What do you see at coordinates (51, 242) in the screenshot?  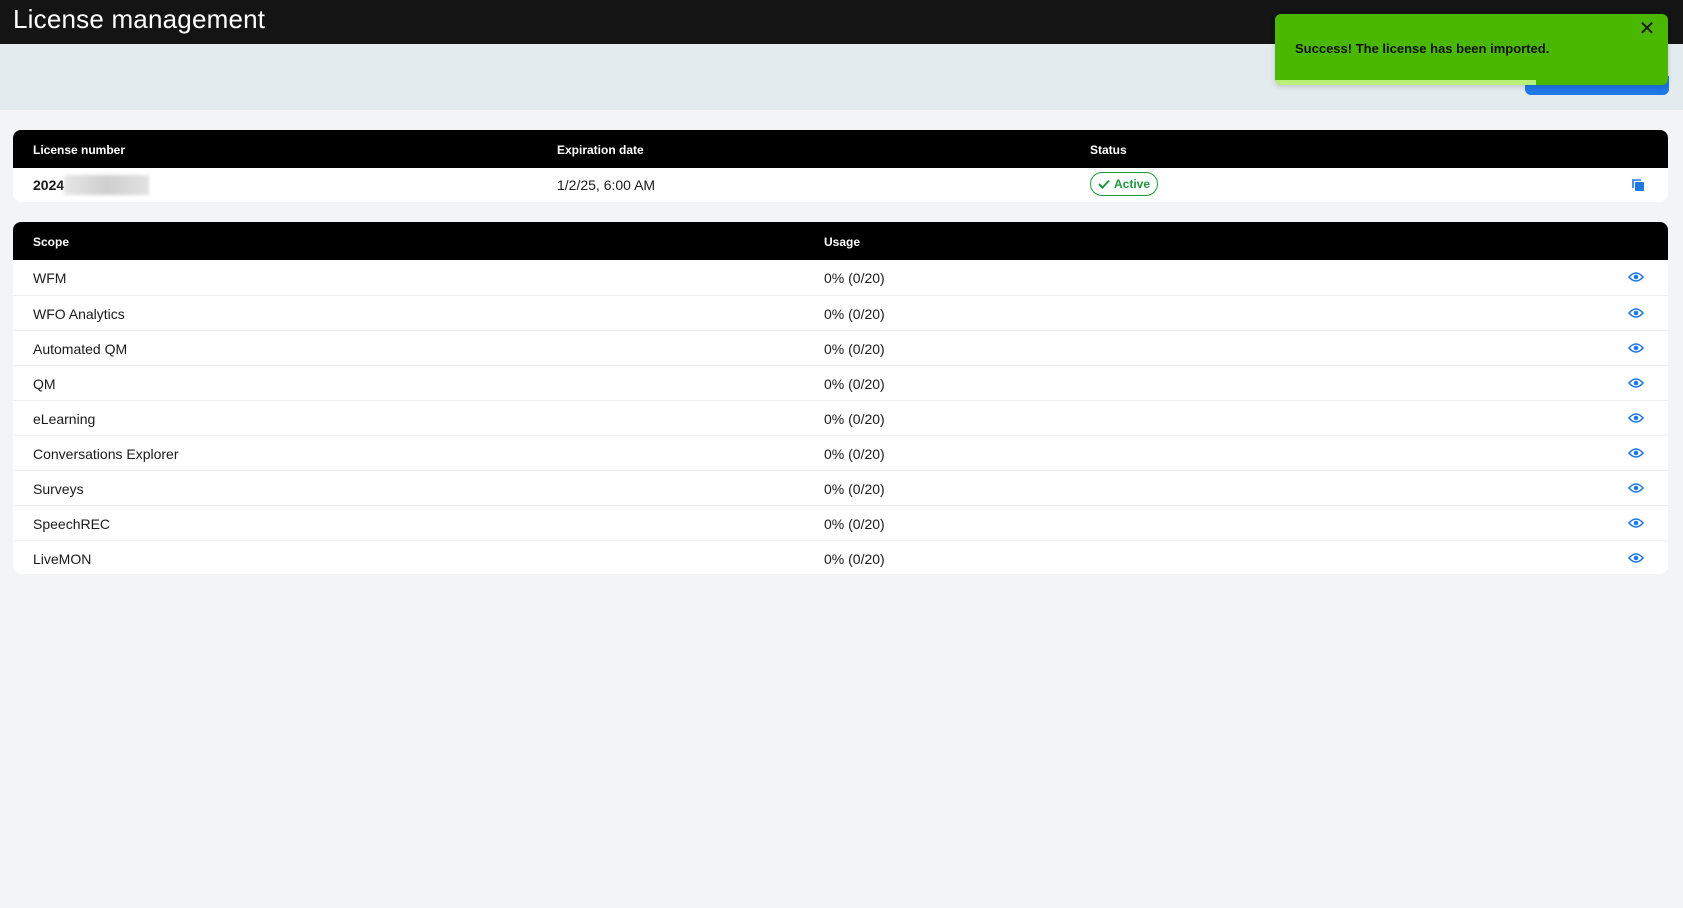 I see `column-header-scope: Scope` at bounding box center [51, 242].